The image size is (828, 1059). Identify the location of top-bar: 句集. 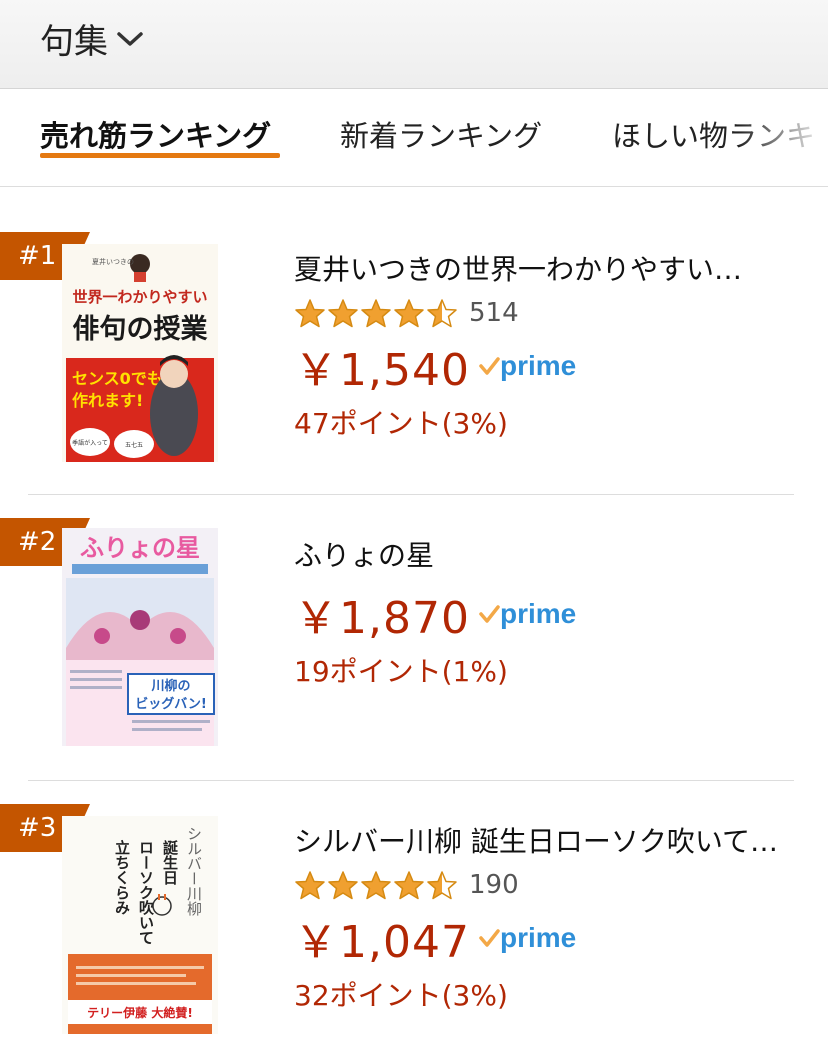
(414, 44).